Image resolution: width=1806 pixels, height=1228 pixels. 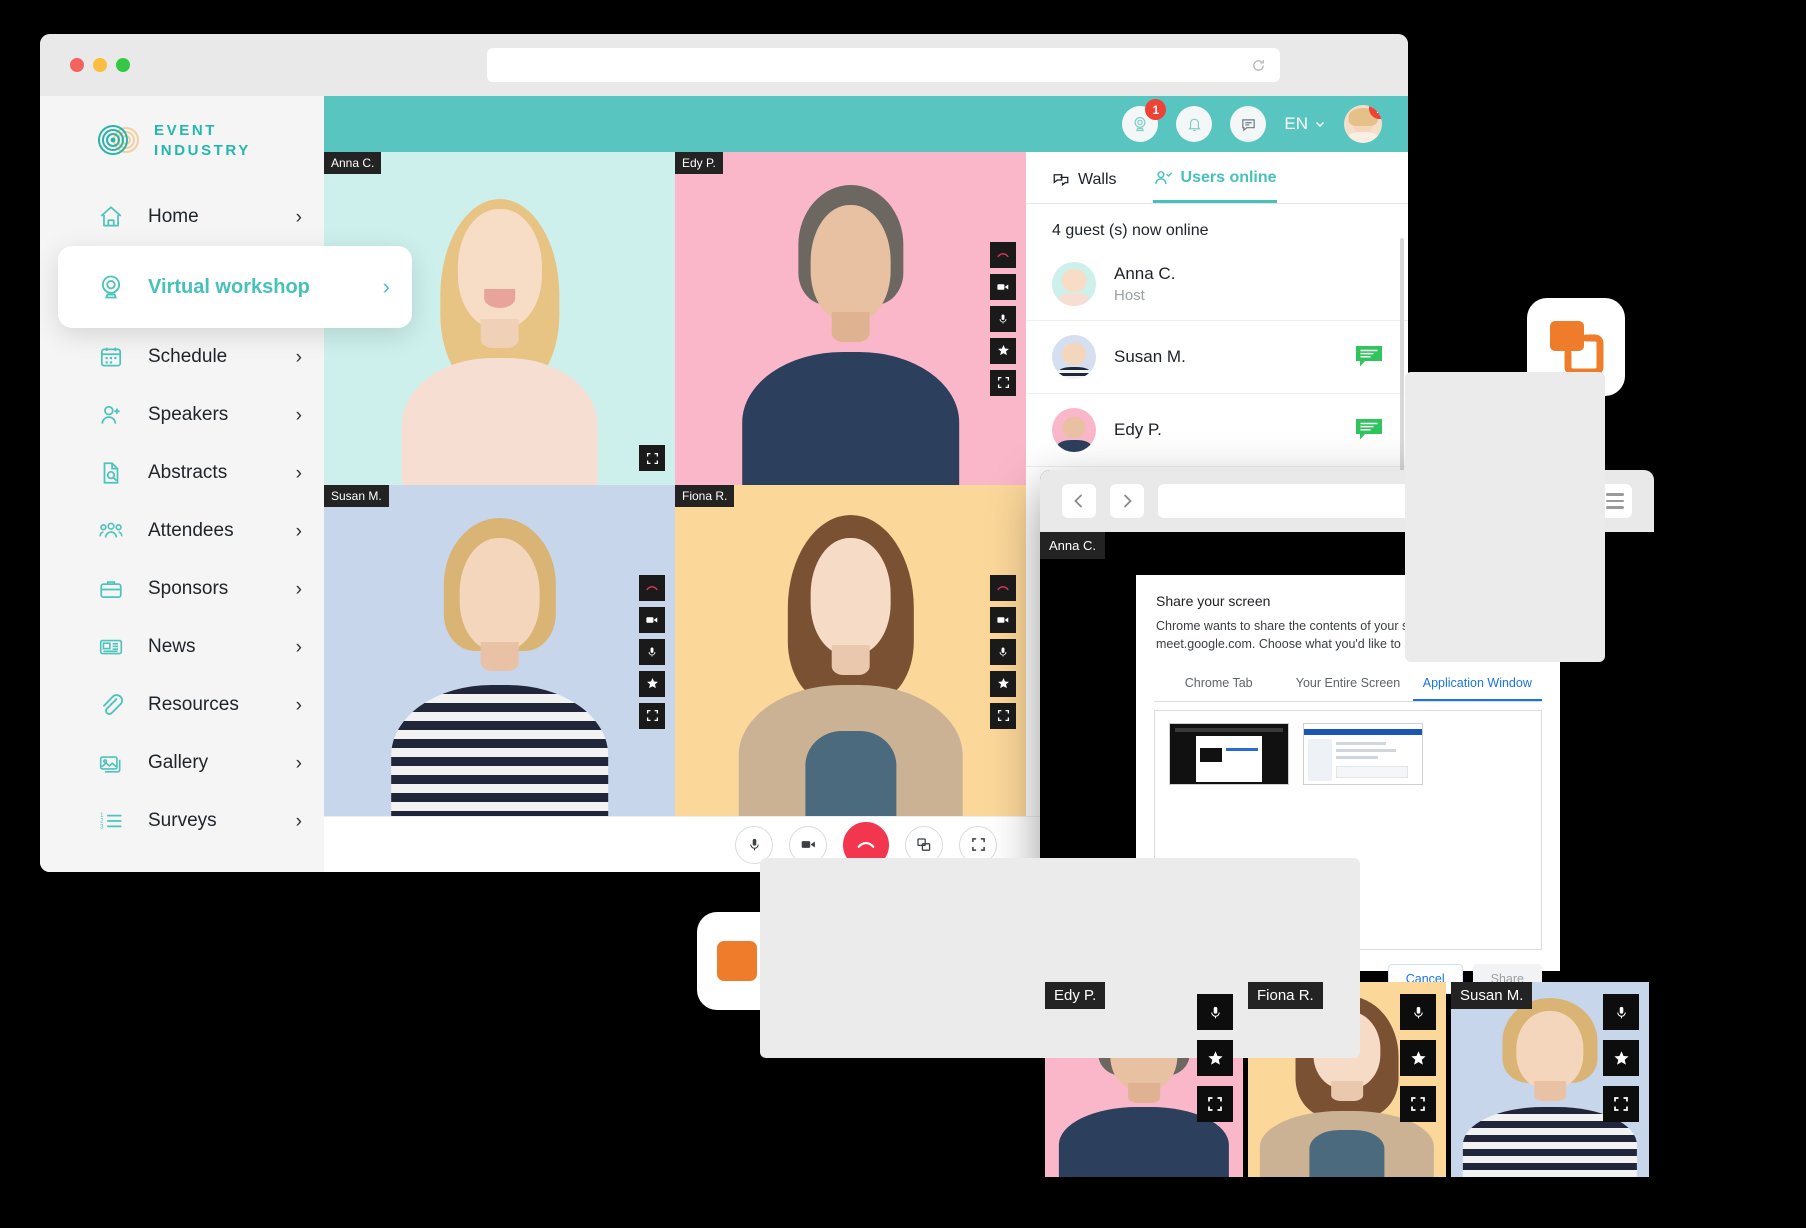 What do you see at coordinates (1074, 357) in the screenshot?
I see `avatar` at bounding box center [1074, 357].